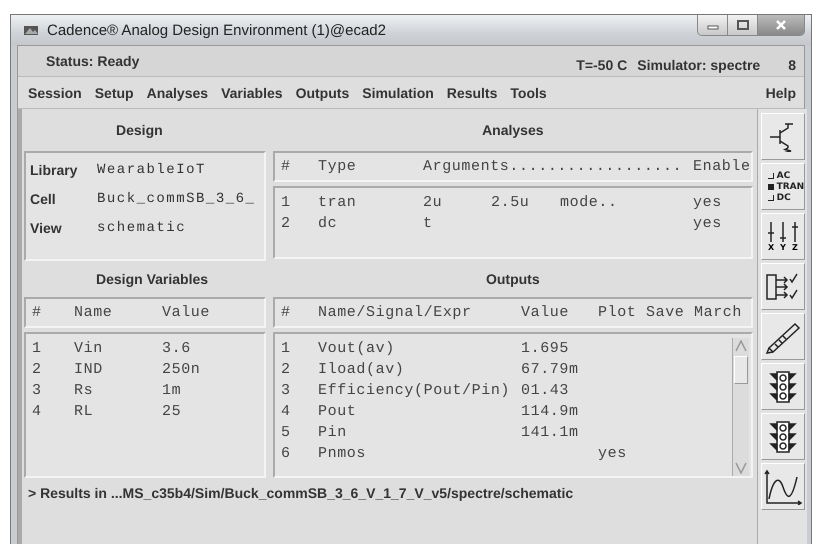 The width and height of the screenshot is (818, 544). What do you see at coordinates (550, 411) in the screenshot?
I see `table-cell-text: 114.9m` at bounding box center [550, 411].